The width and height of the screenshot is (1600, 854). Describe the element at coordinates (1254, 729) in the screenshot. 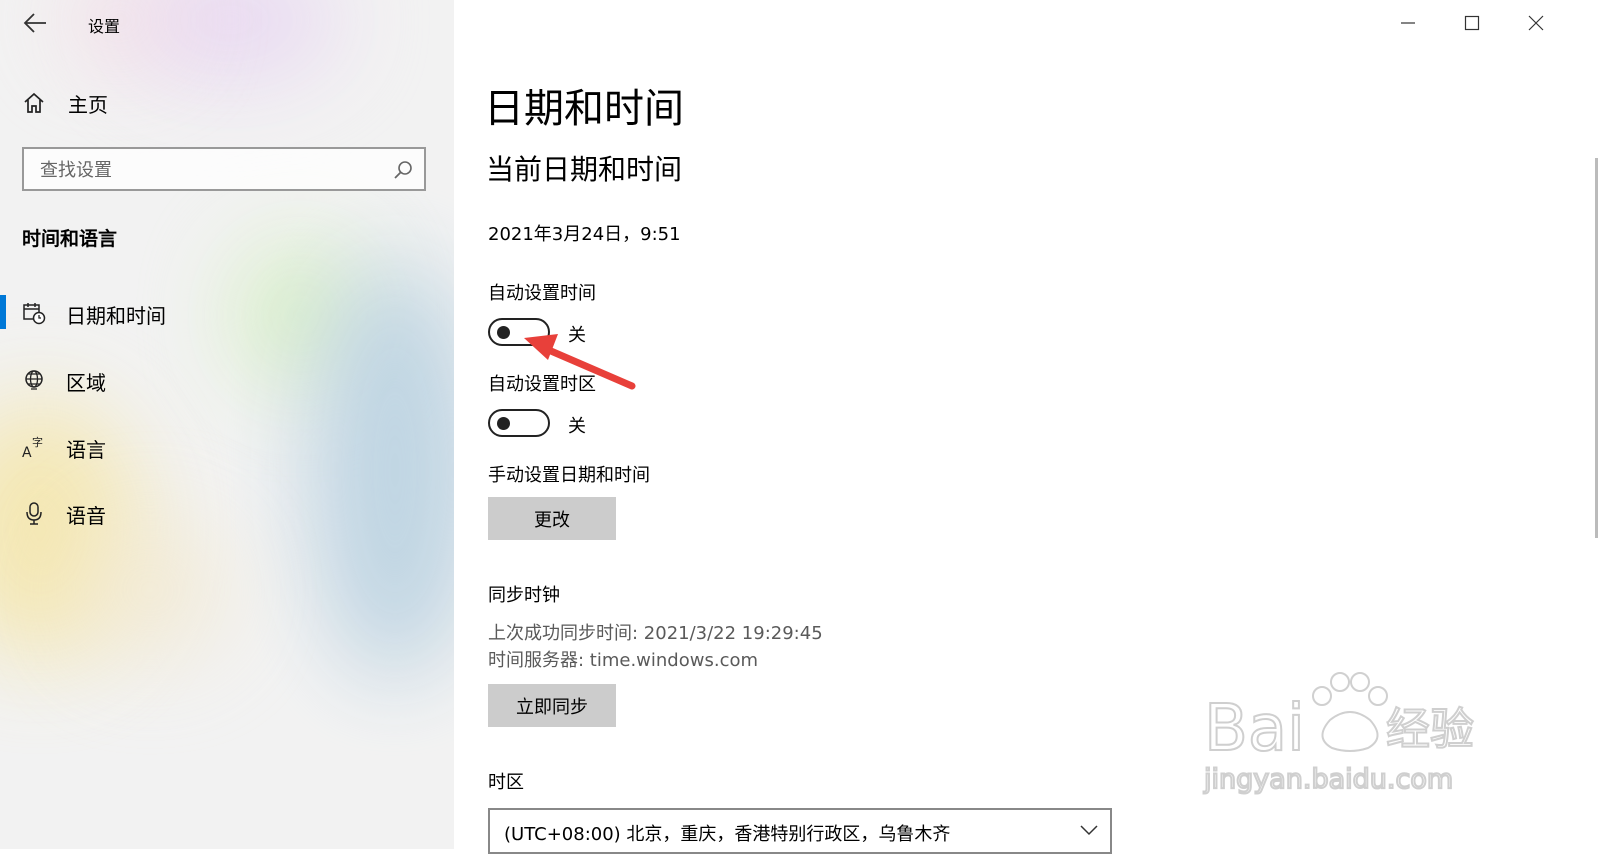

I see `watermark-brand: Bai` at that location.